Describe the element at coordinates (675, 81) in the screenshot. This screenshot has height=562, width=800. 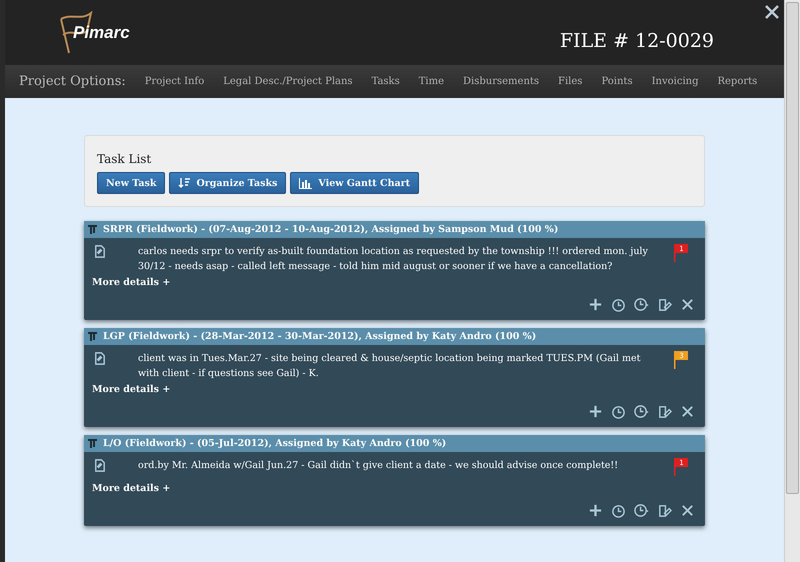
I see `nav-link: Invoicing` at that location.